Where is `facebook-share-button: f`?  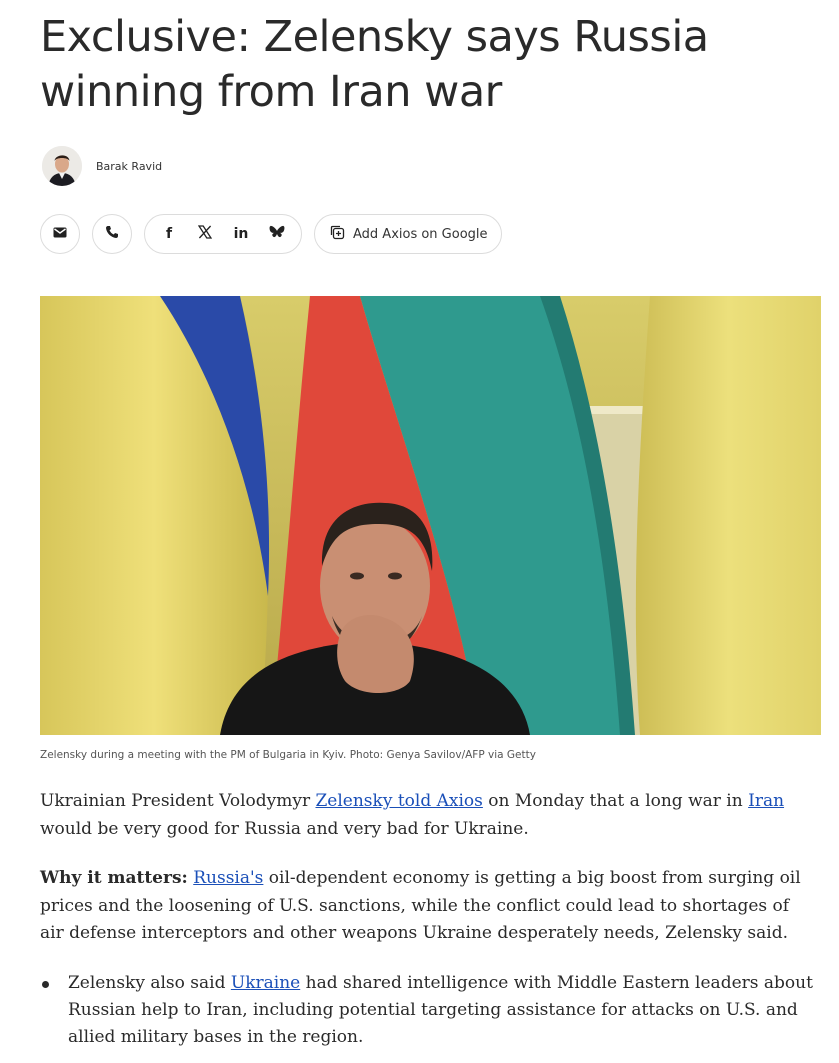
facebook-share-button: f is located at coordinates (169, 234).